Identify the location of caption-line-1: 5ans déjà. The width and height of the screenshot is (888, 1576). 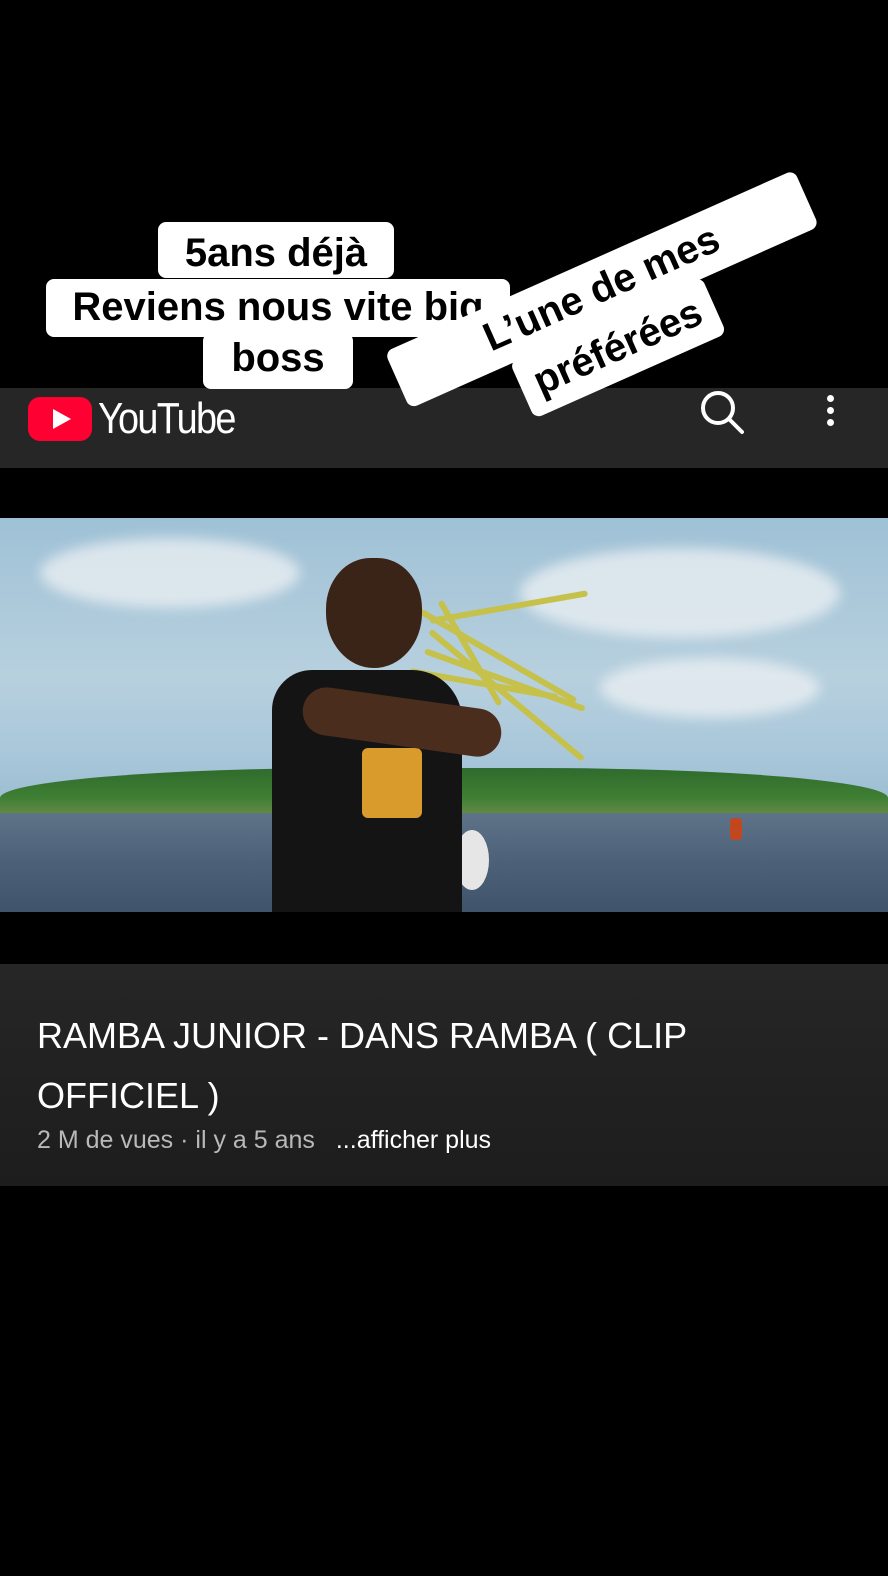
(276, 250).